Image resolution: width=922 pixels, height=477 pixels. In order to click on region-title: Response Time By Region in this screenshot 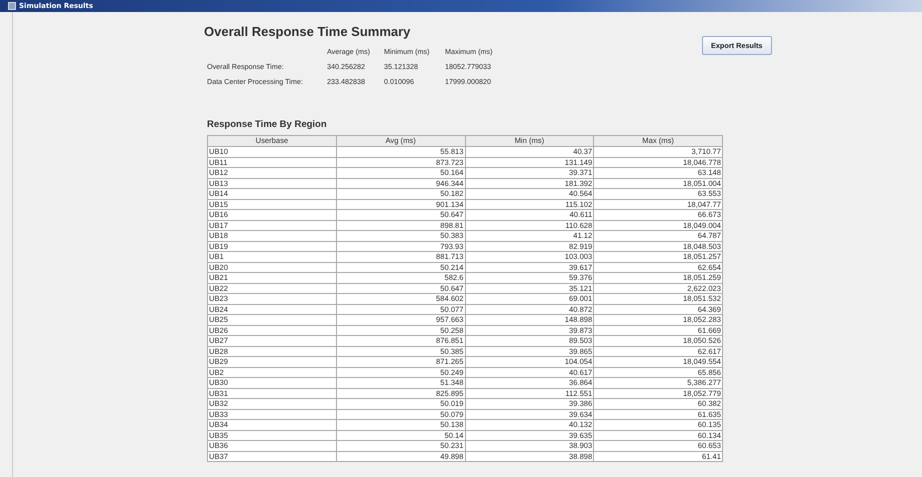, I will do `click(267, 124)`.